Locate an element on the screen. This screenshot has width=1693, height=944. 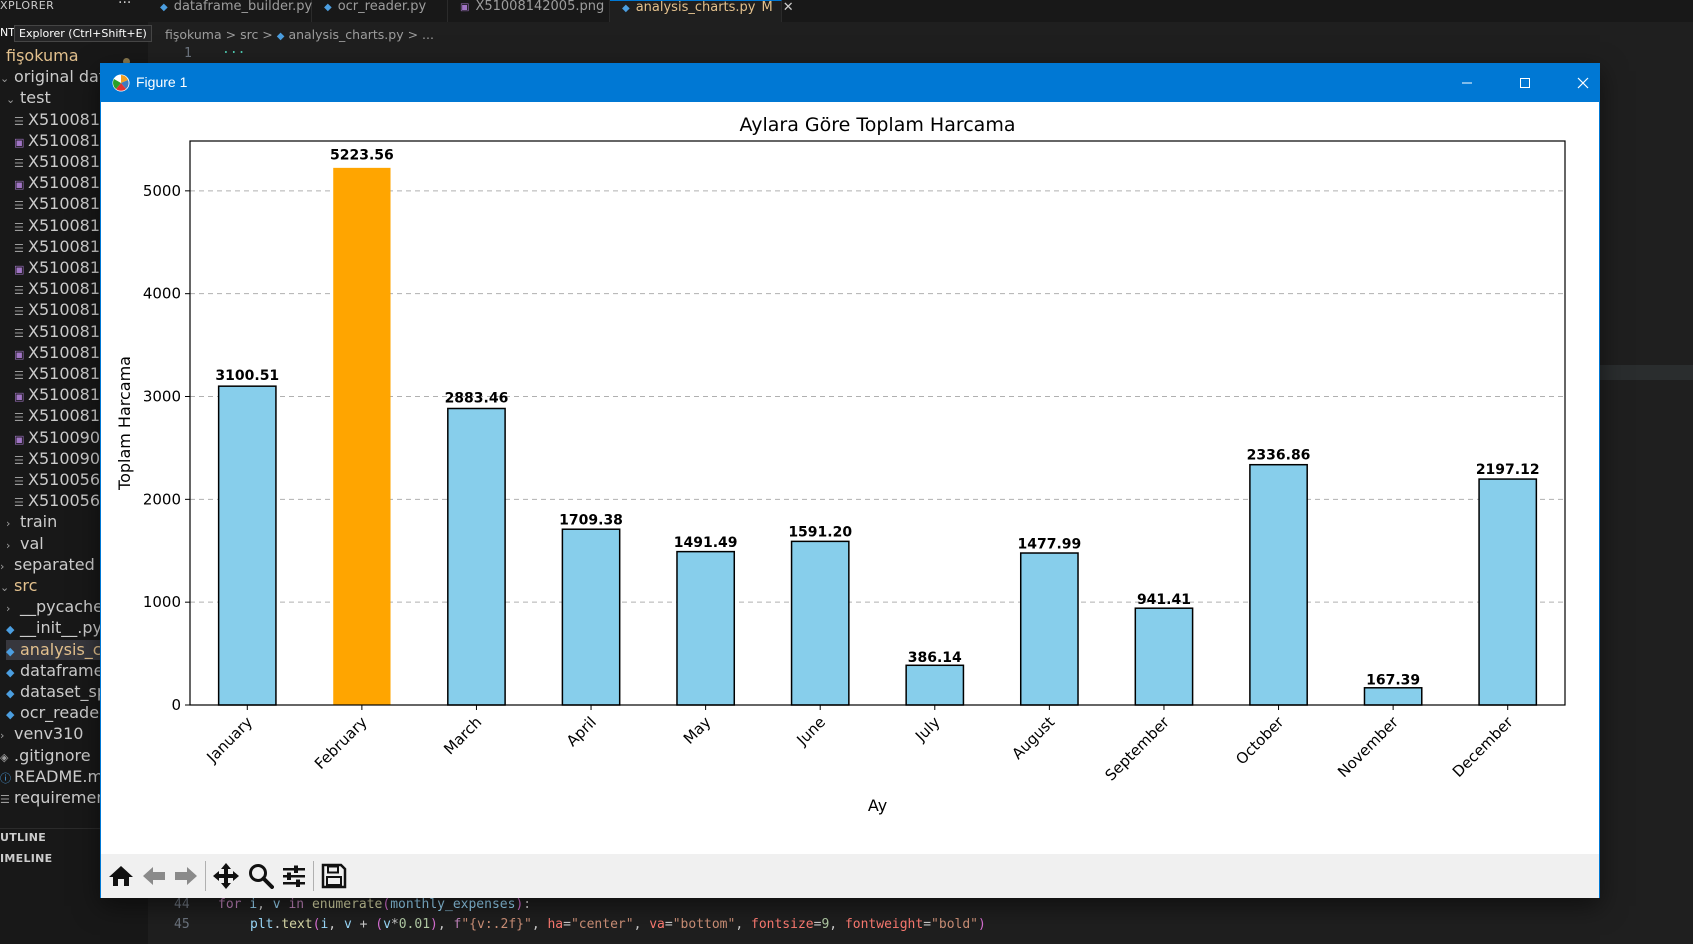
x-tick-label: December is located at coordinates (1483, 747).